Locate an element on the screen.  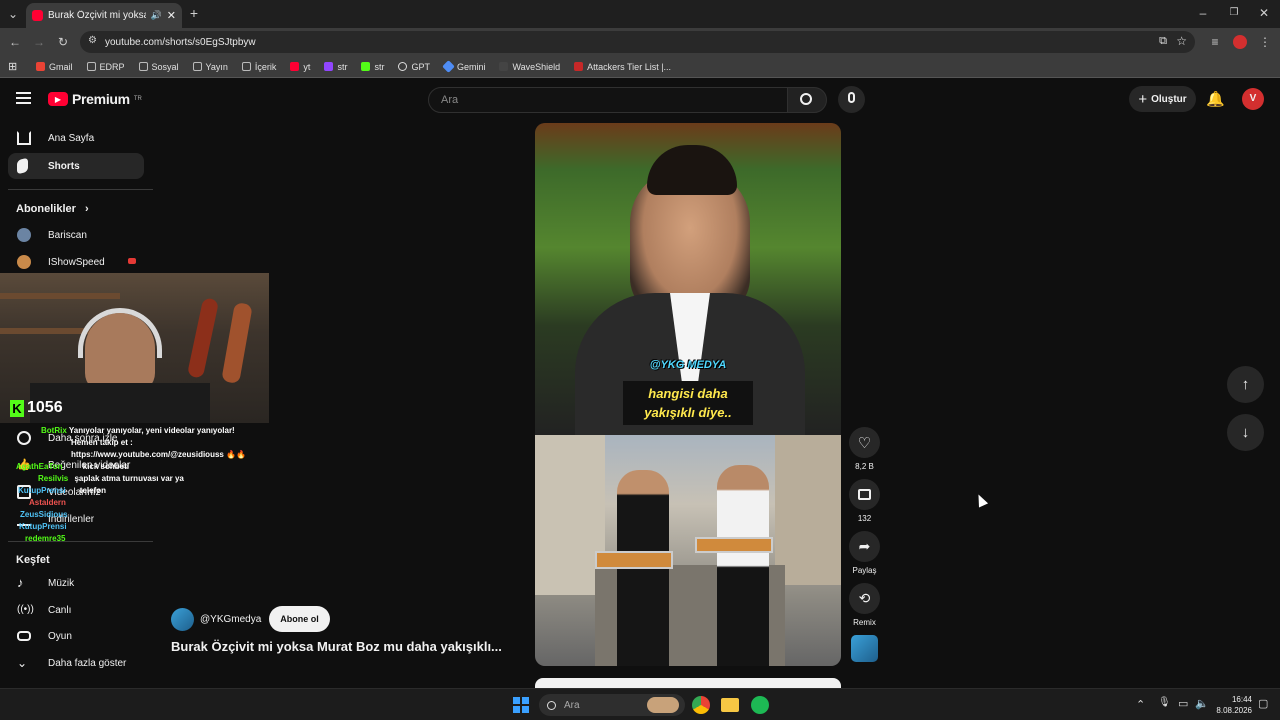
chrome-taskbar-icon is located at coordinates (701, 705).